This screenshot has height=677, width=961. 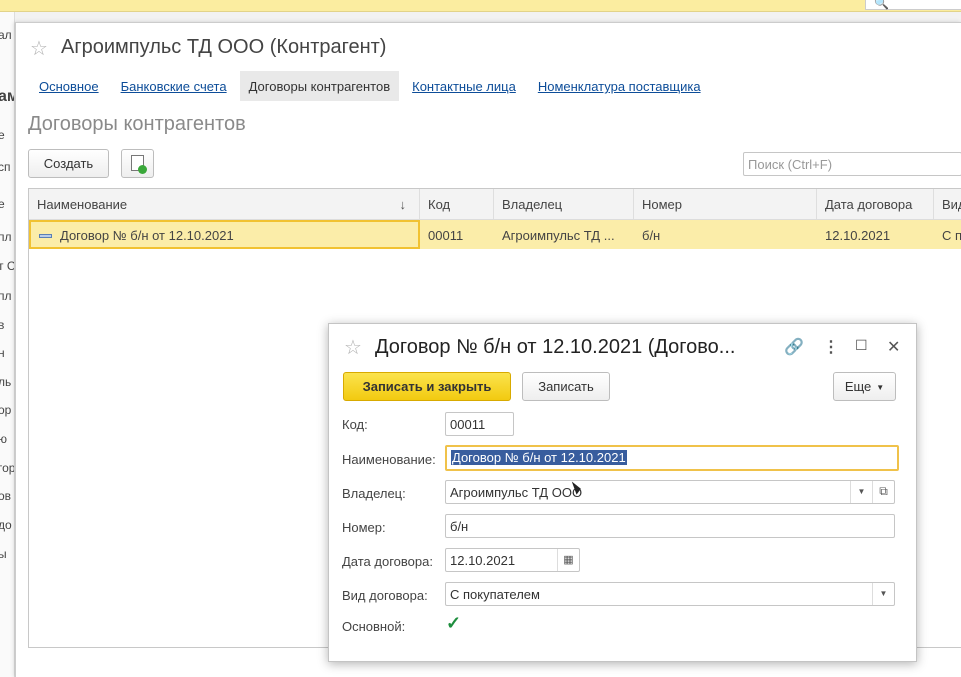 I want to click on column-header-name: Наименование ↓, so click(x=224, y=204).